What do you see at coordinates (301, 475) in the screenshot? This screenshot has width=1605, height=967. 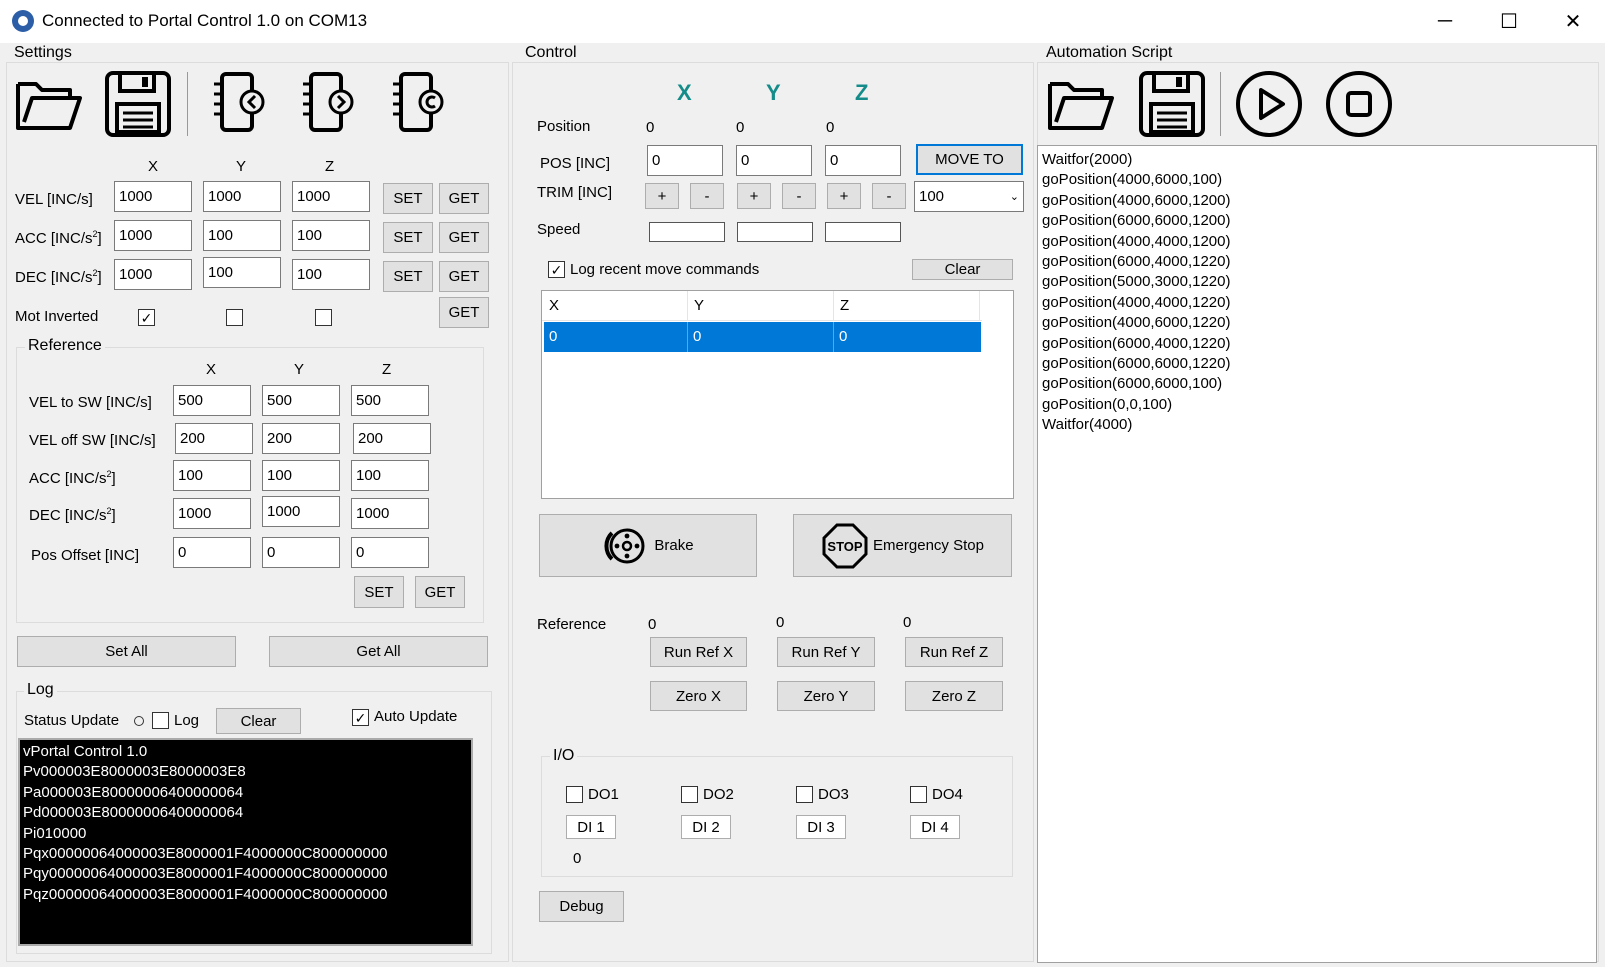 I see `ref-acc-y-input` at bounding box center [301, 475].